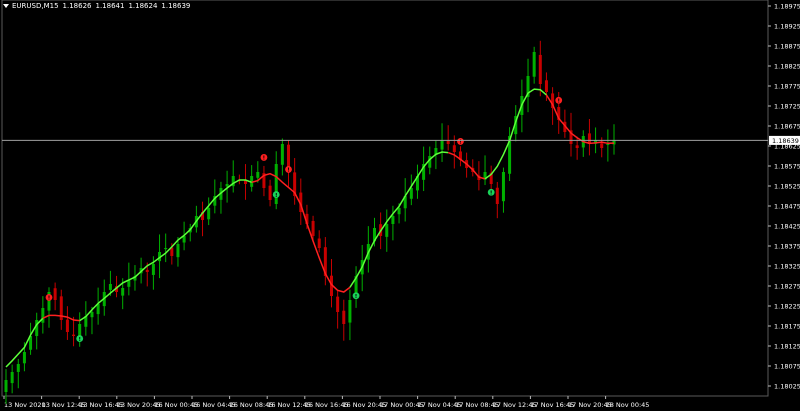  Describe the element at coordinates (787, 347) in the screenshot. I see `price-axis-label: 1.18125` at that location.